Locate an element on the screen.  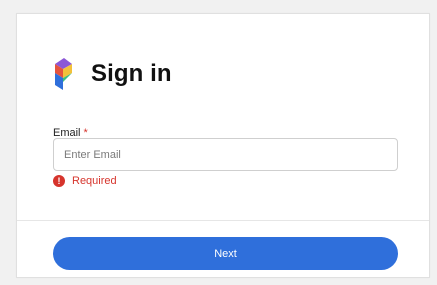
card-header: Sign in is located at coordinates (112, 74).